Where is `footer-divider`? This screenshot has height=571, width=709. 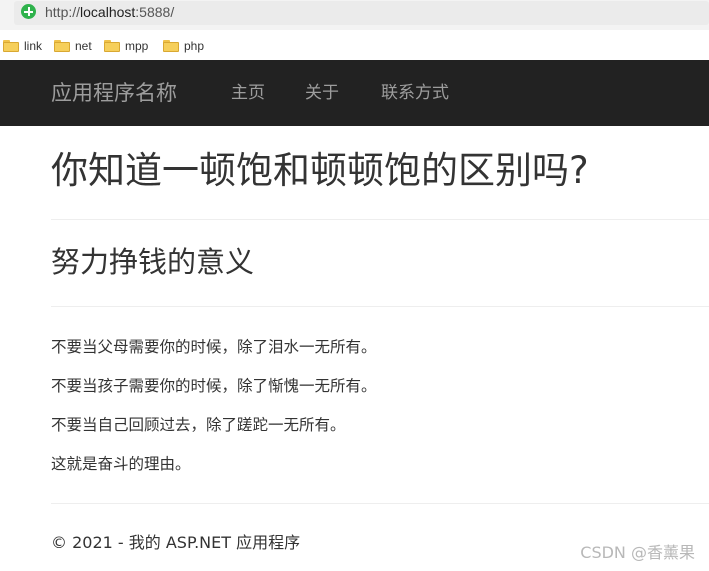
footer-divider is located at coordinates (380, 503).